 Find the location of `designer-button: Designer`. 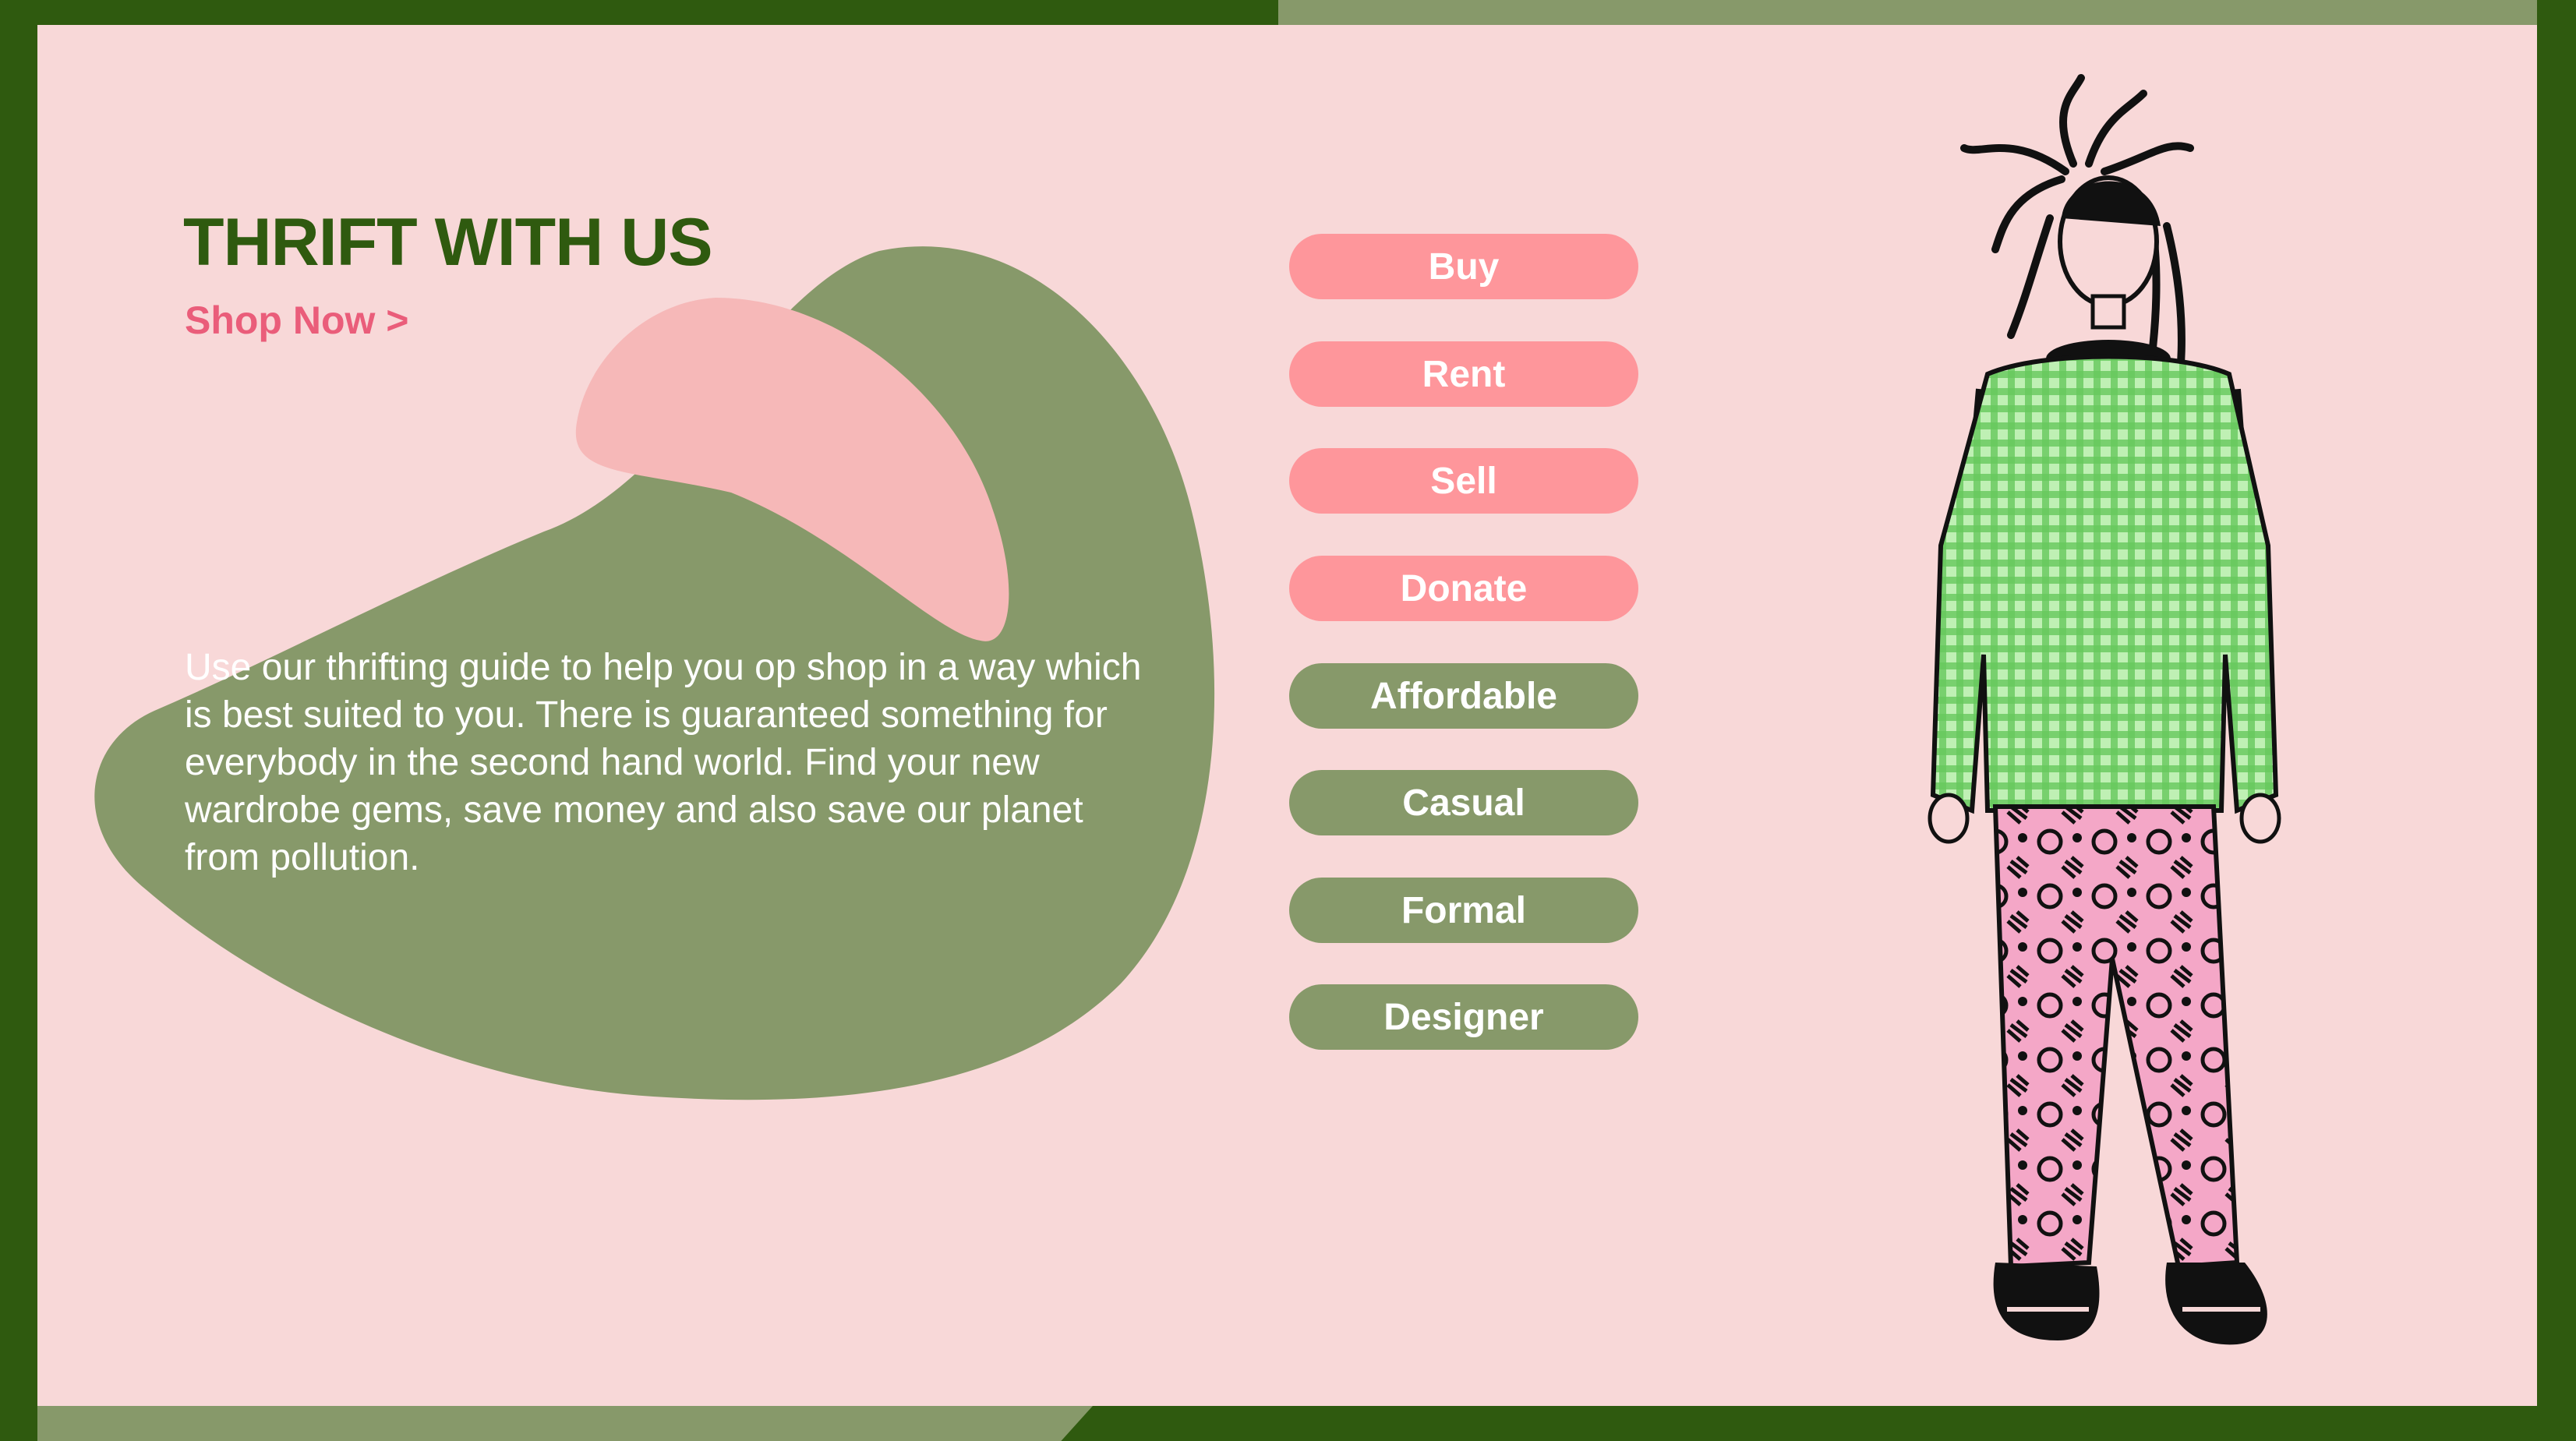

designer-button: Designer is located at coordinates (1463, 1017).